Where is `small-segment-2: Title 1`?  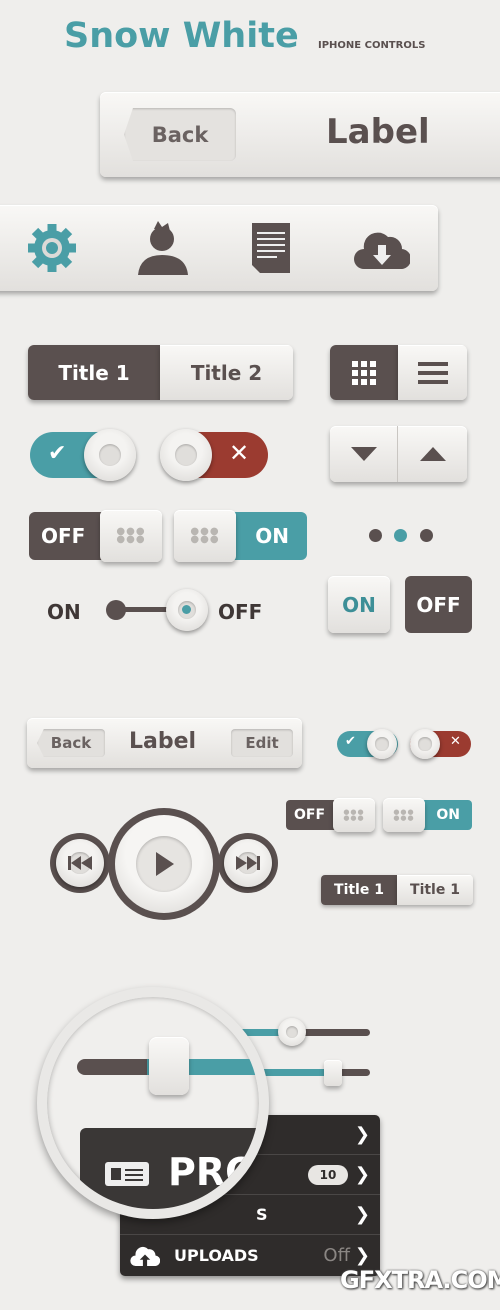 small-segment-2: Title 1 is located at coordinates (435, 890).